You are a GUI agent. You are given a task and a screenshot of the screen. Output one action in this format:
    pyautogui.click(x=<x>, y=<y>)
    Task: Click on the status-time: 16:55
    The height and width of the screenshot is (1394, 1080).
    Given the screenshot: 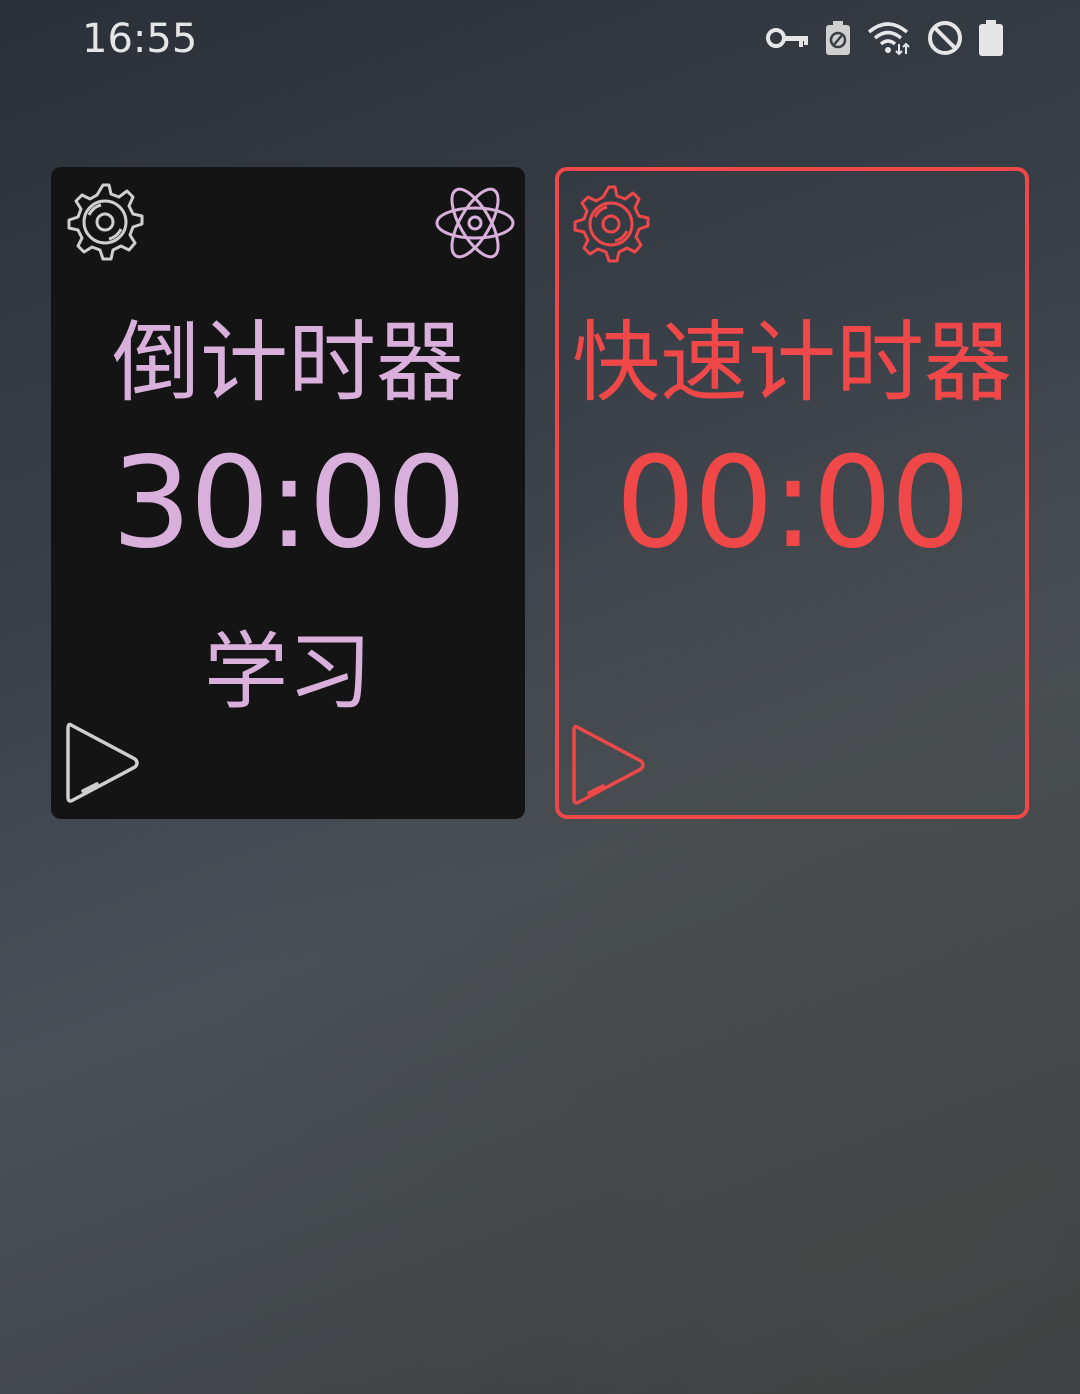 What is the action you would take?
    pyautogui.click(x=140, y=39)
    